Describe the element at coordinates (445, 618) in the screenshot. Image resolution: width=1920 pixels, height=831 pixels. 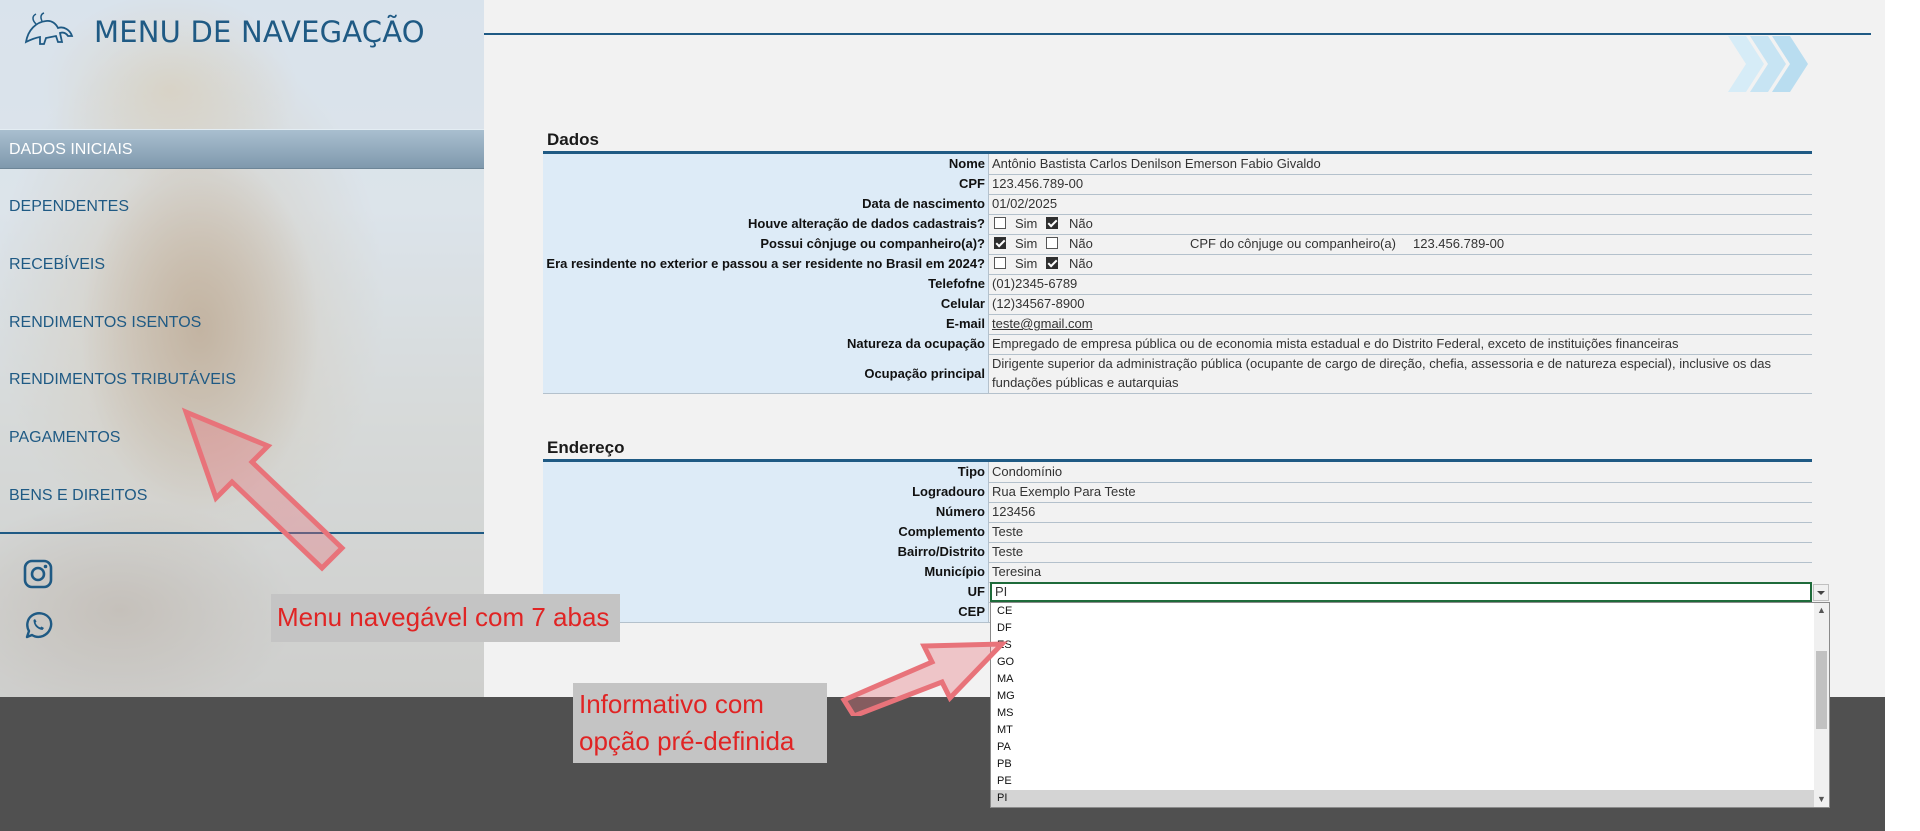
I see `annotation-menu-note: Menu navegável com 7 abas` at that location.